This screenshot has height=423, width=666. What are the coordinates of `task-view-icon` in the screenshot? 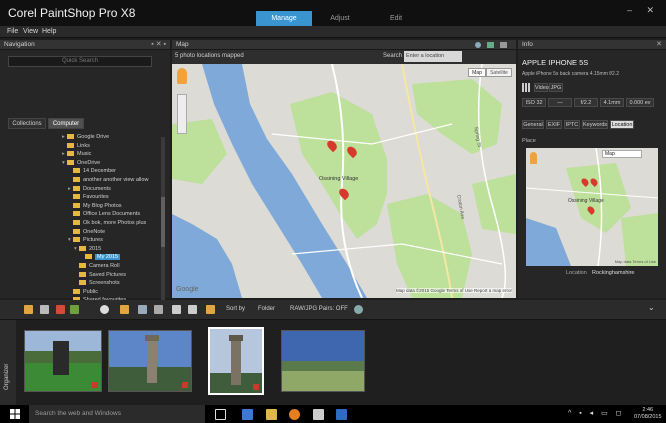 It's located at (220, 414).